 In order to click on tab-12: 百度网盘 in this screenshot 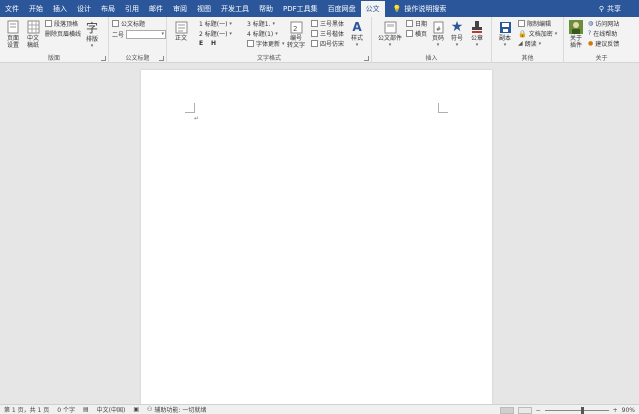, I will do `click(342, 8)`.